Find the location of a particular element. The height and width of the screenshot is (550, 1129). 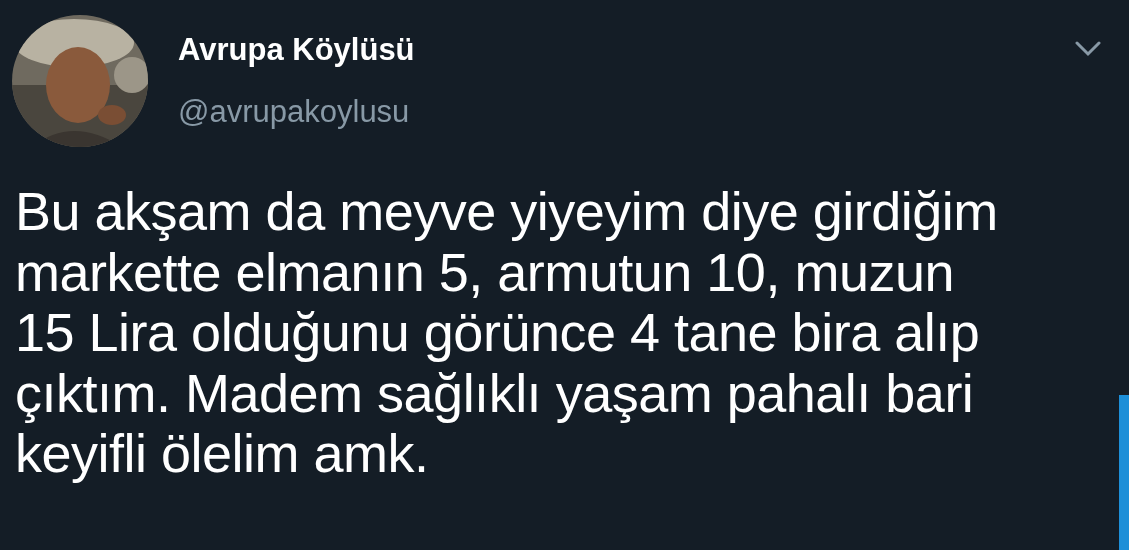

user-handle: @avrupakoylusu is located at coordinates (296, 112).